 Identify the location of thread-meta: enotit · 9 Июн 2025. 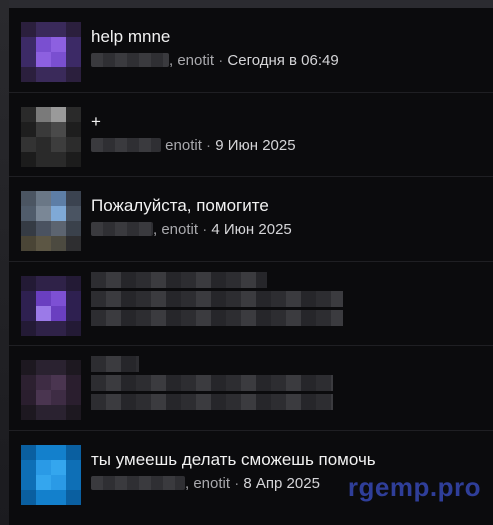
(287, 146).